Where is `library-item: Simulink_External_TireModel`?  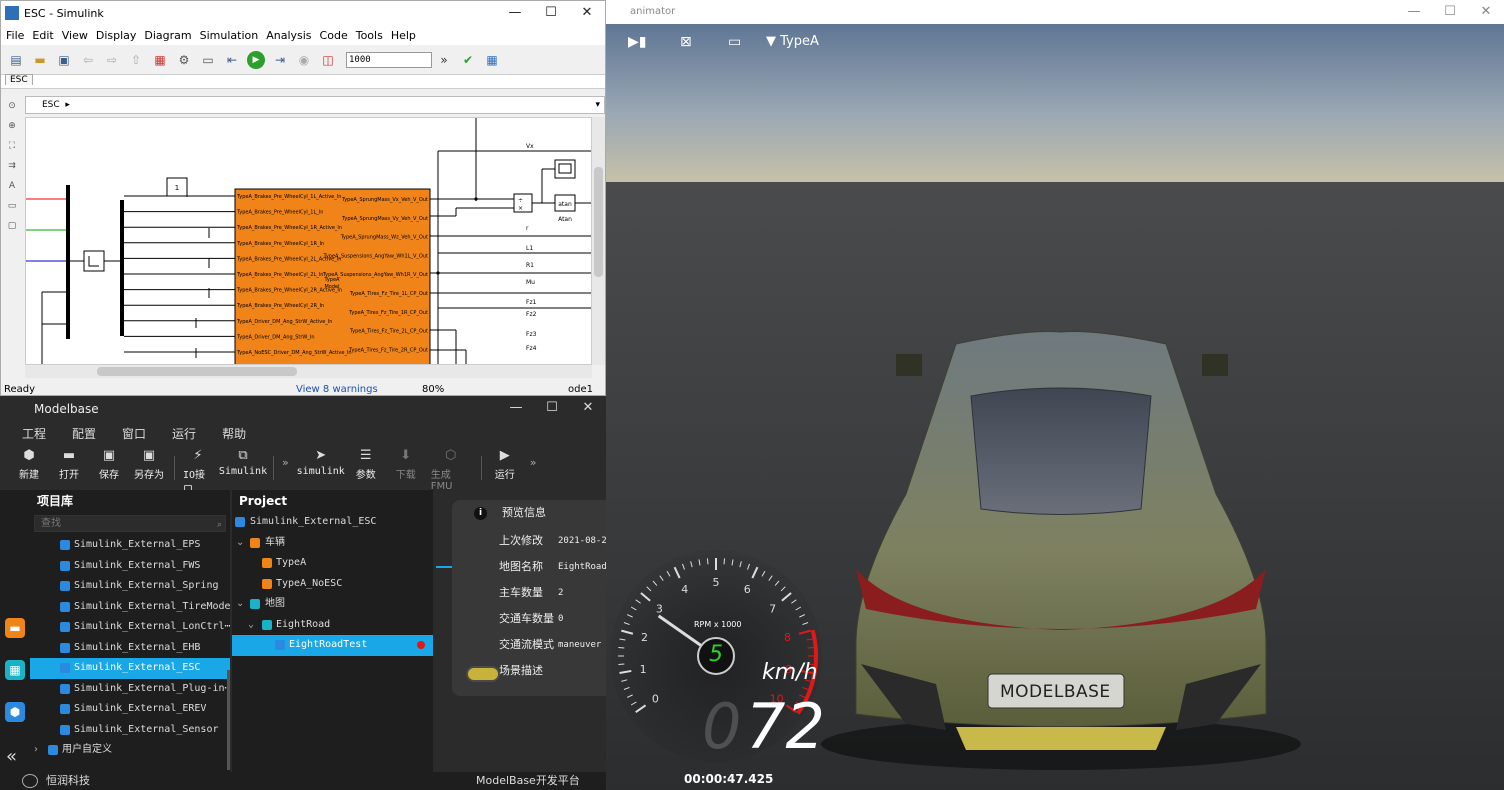 library-item: Simulink_External_TireModel is located at coordinates (130, 607).